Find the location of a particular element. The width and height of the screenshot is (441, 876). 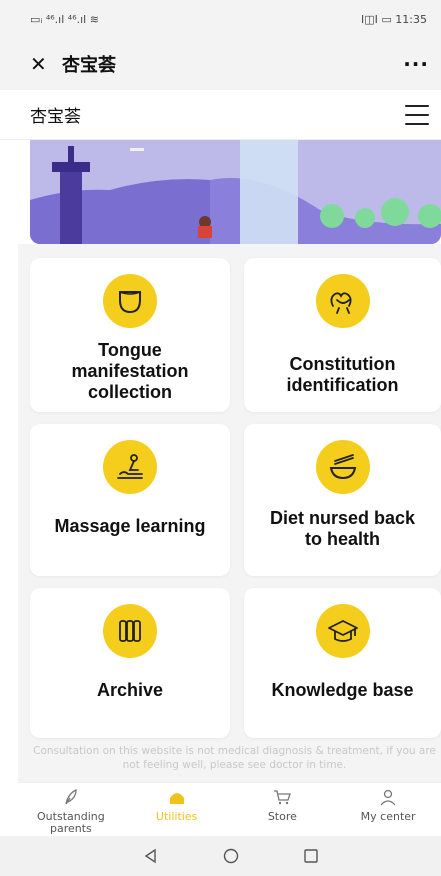

graduation-cap-icon is located at coordinates (342, 631).